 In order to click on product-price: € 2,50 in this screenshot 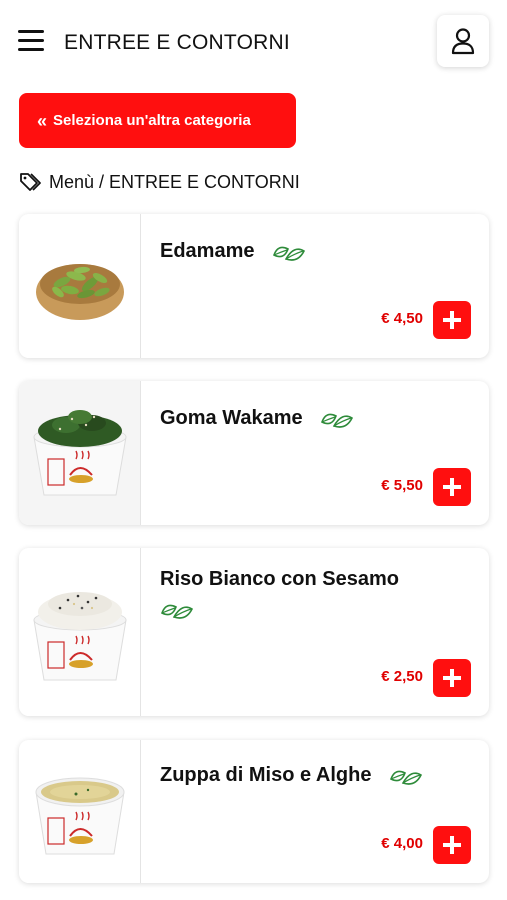, I will do `click(402, 676)`.